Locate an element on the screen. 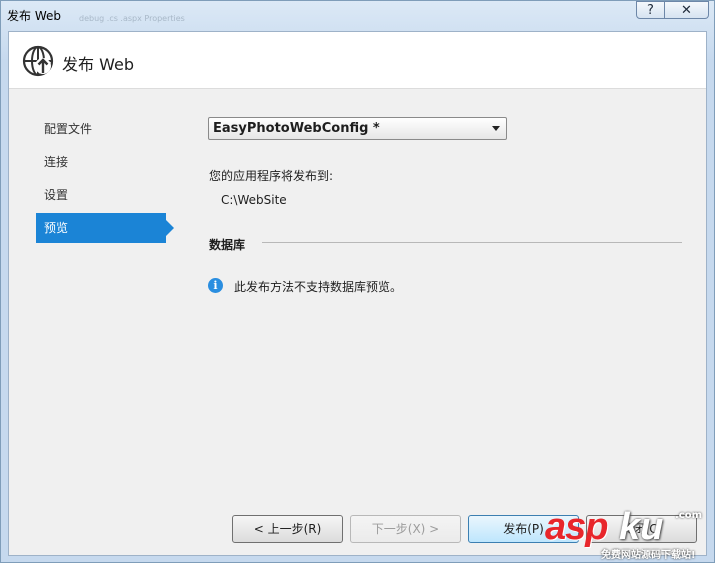 The image size is (715, 563). profile-dropdown: EasyPhotoWebConfig * is located at coordinates (357, 128).